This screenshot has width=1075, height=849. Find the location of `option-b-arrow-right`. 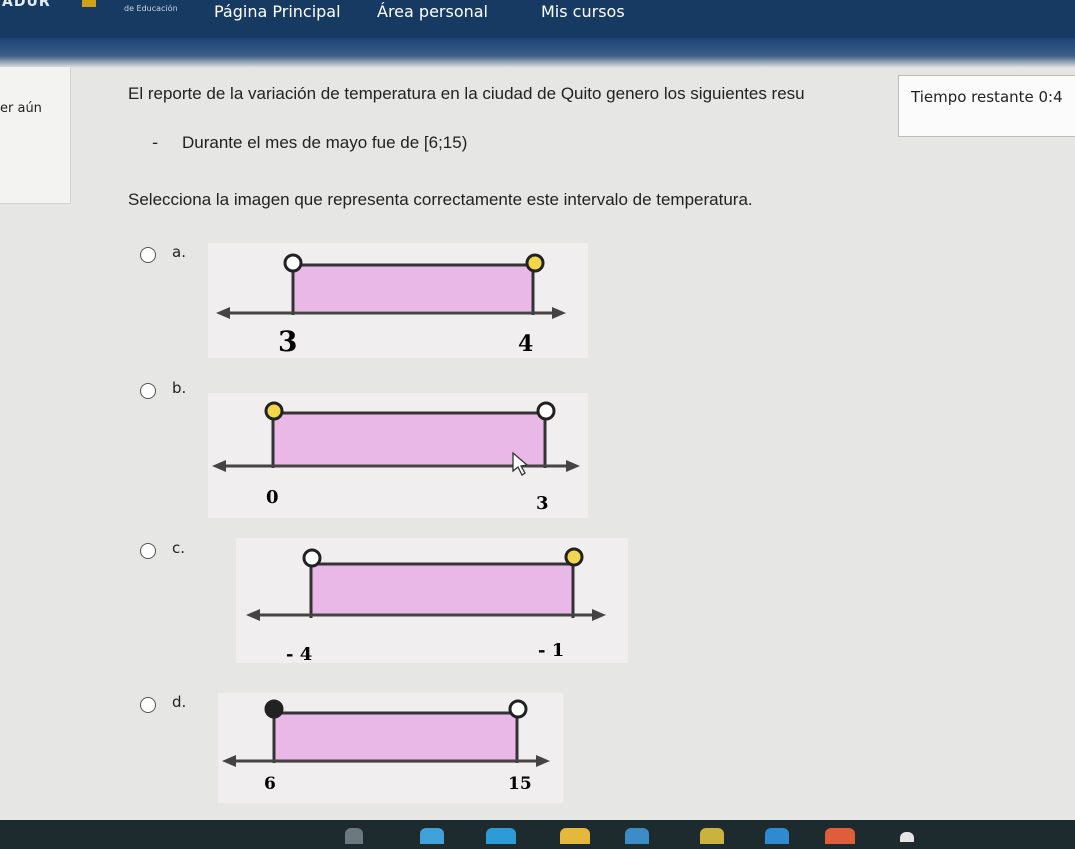

option-b-arrow-right is located at coordinates (573, 466).